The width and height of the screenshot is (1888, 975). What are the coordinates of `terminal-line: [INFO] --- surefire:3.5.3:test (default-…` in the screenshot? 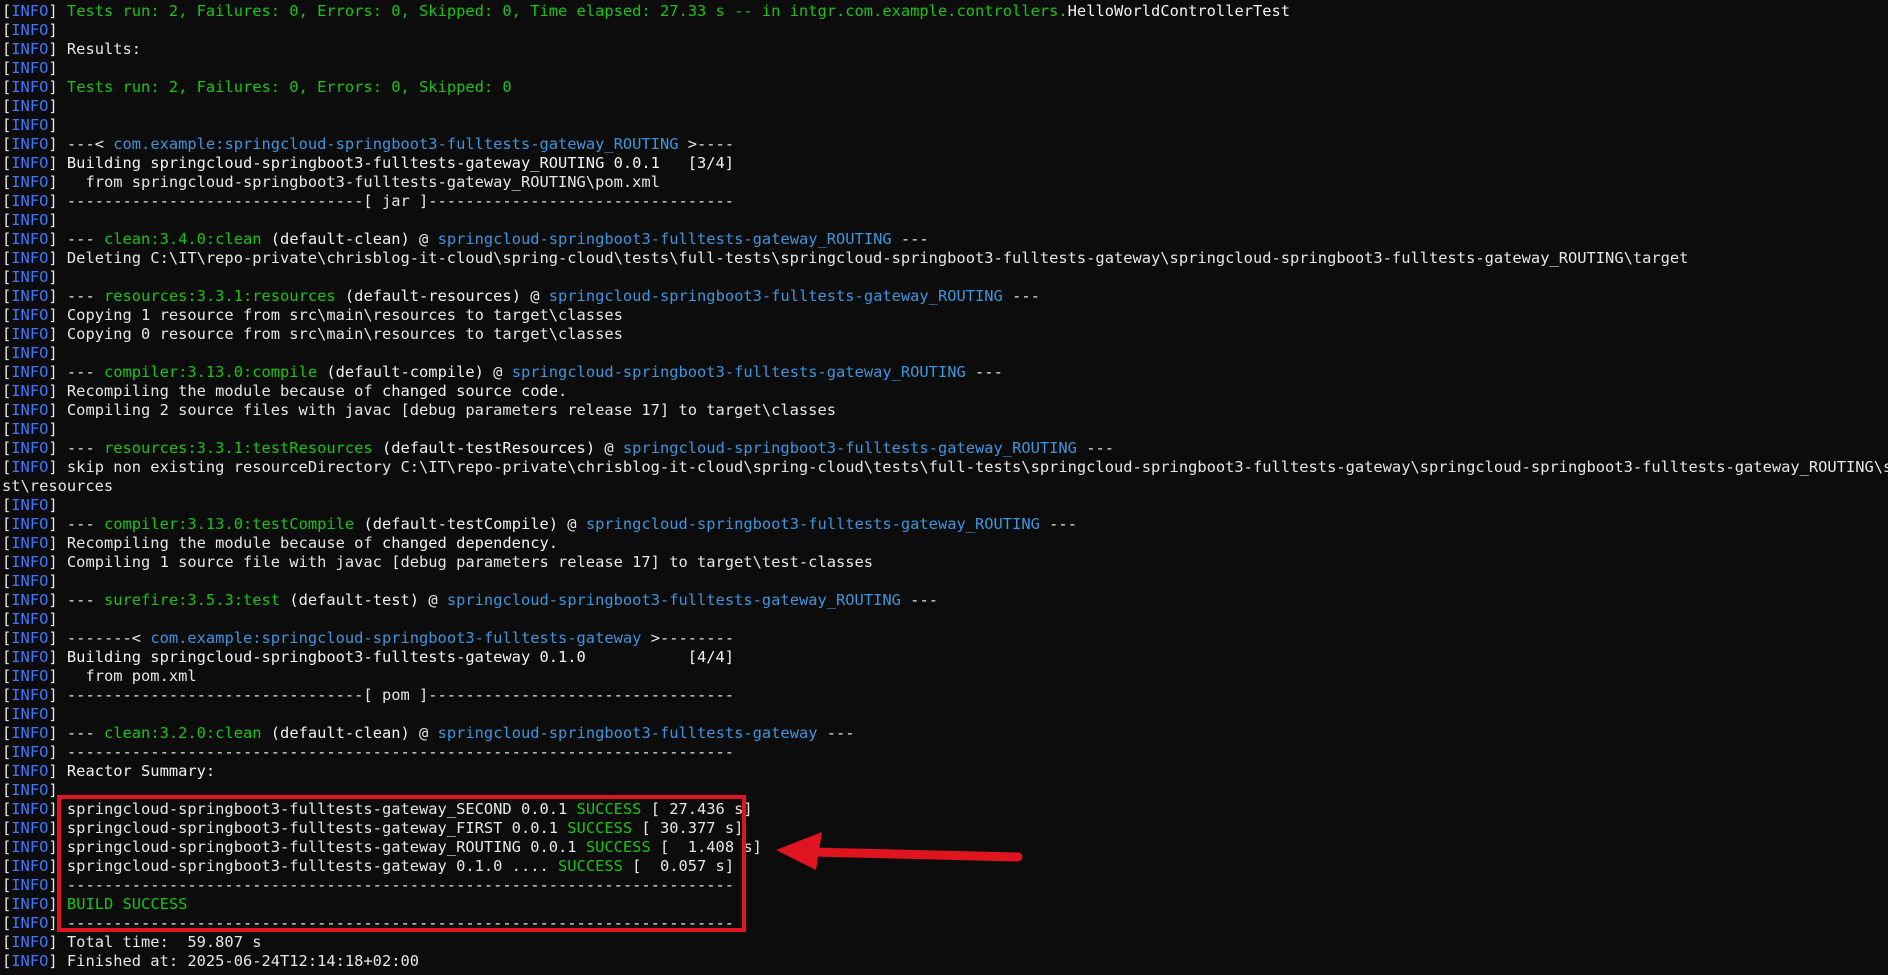 It's located at (945, 600).